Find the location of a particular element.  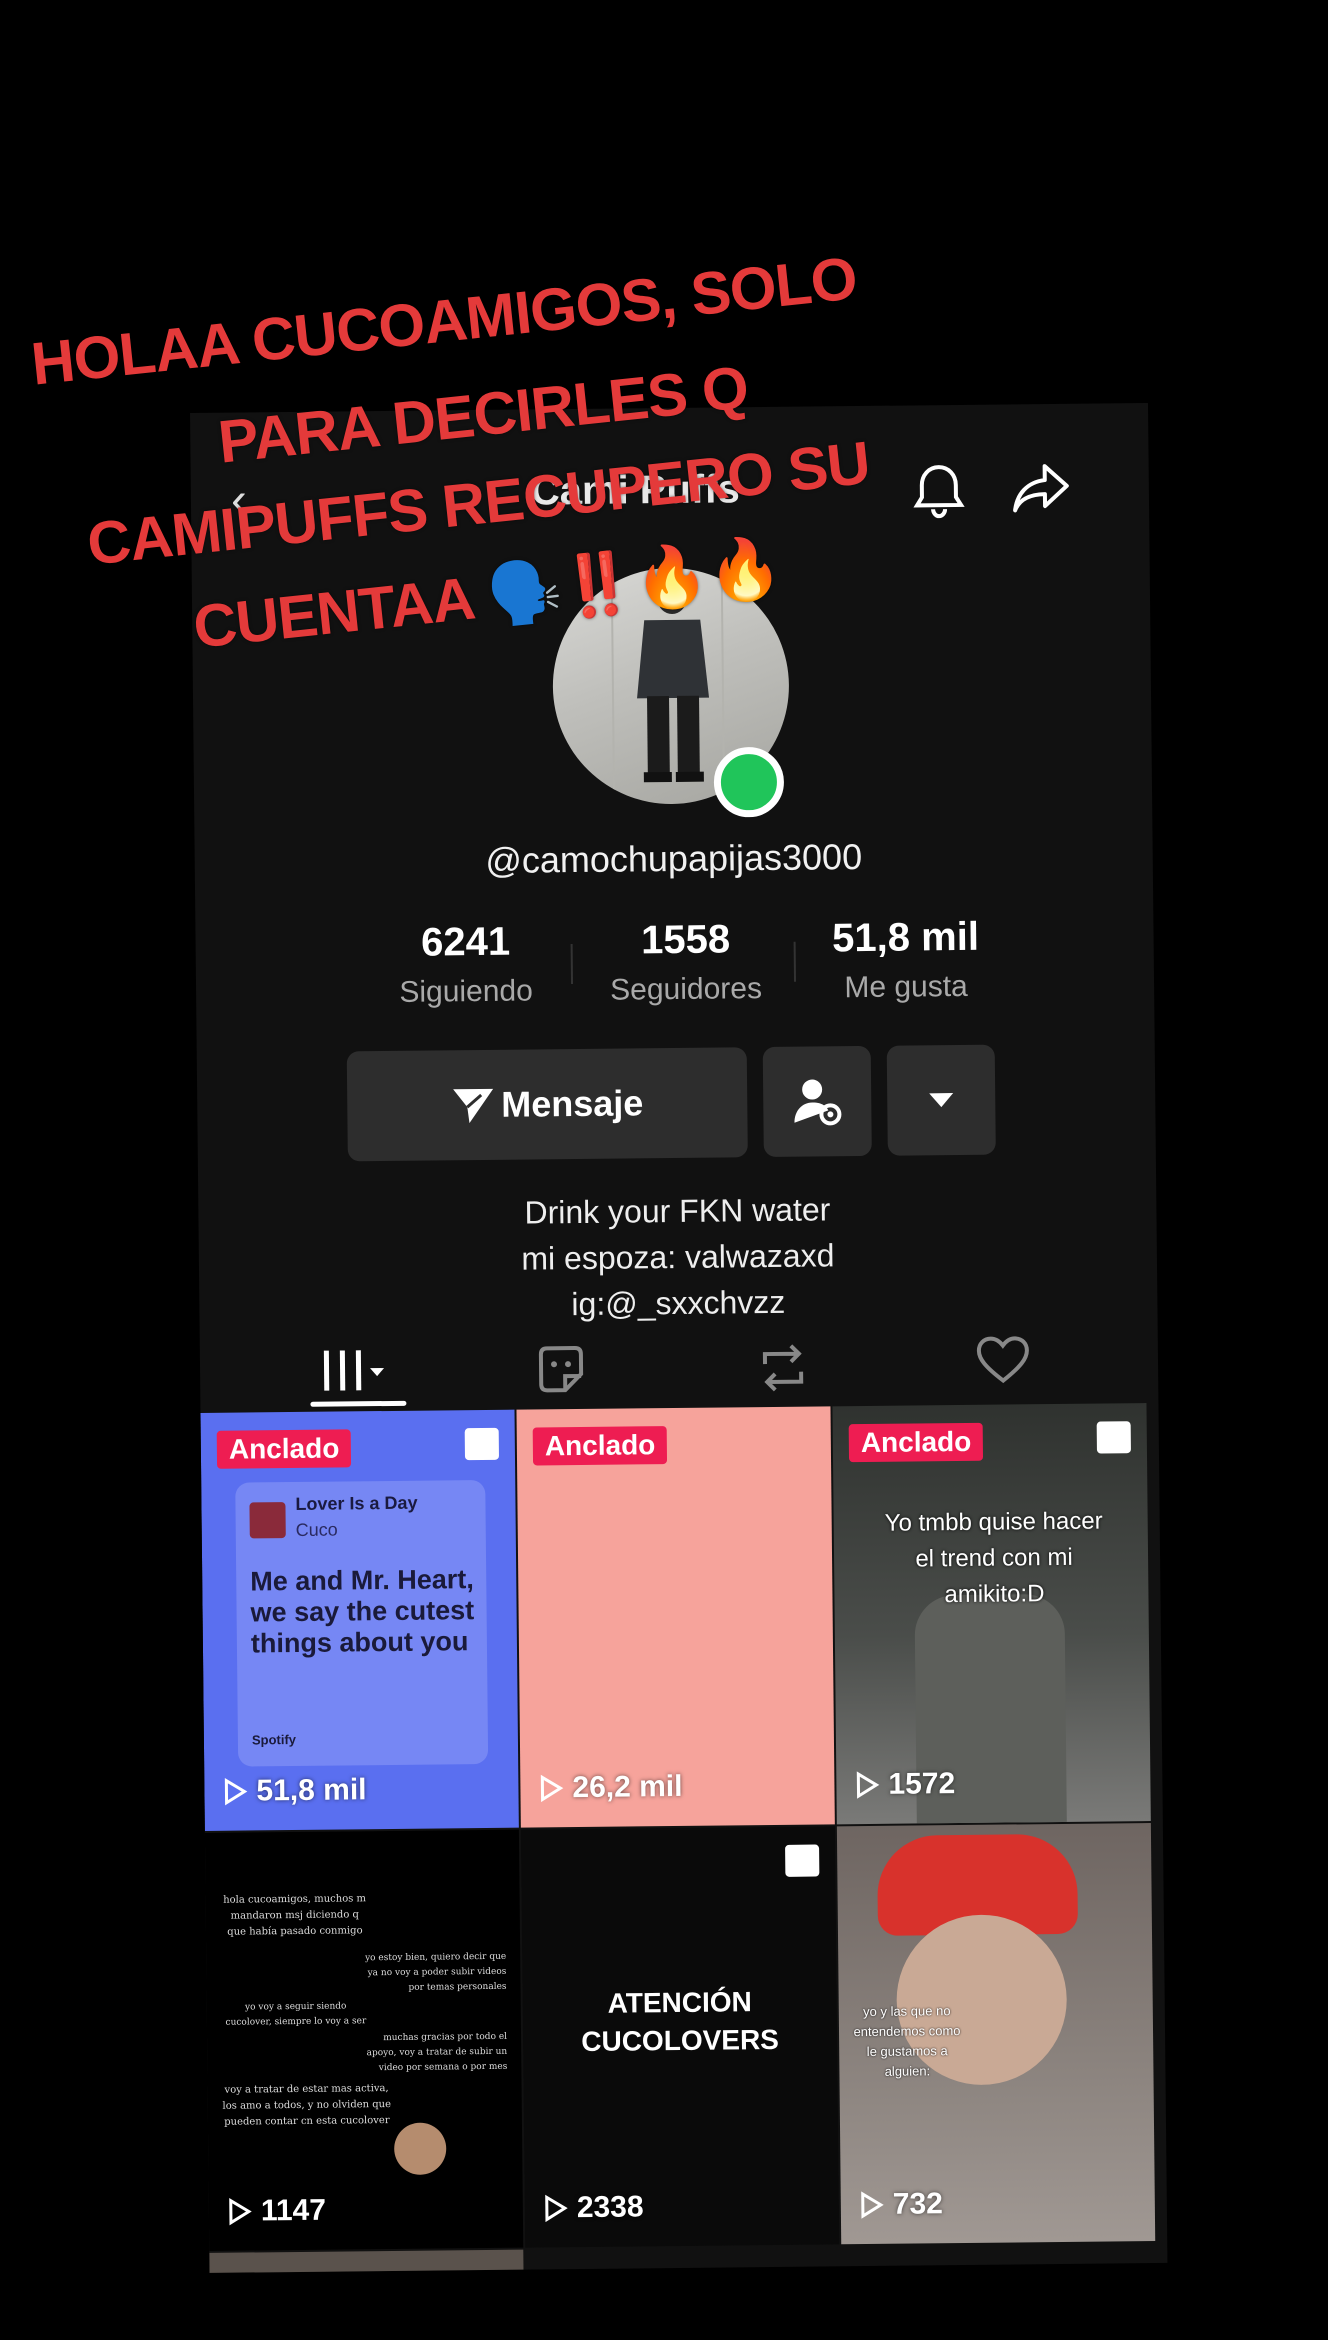

view-count: 1147 is located at coordinates (276, 2211).